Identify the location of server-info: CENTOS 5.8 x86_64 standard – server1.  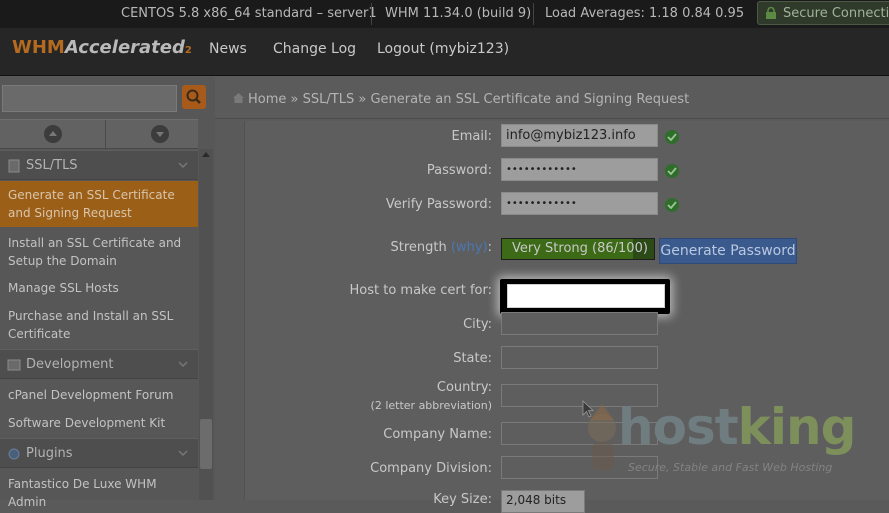
(249, 13).